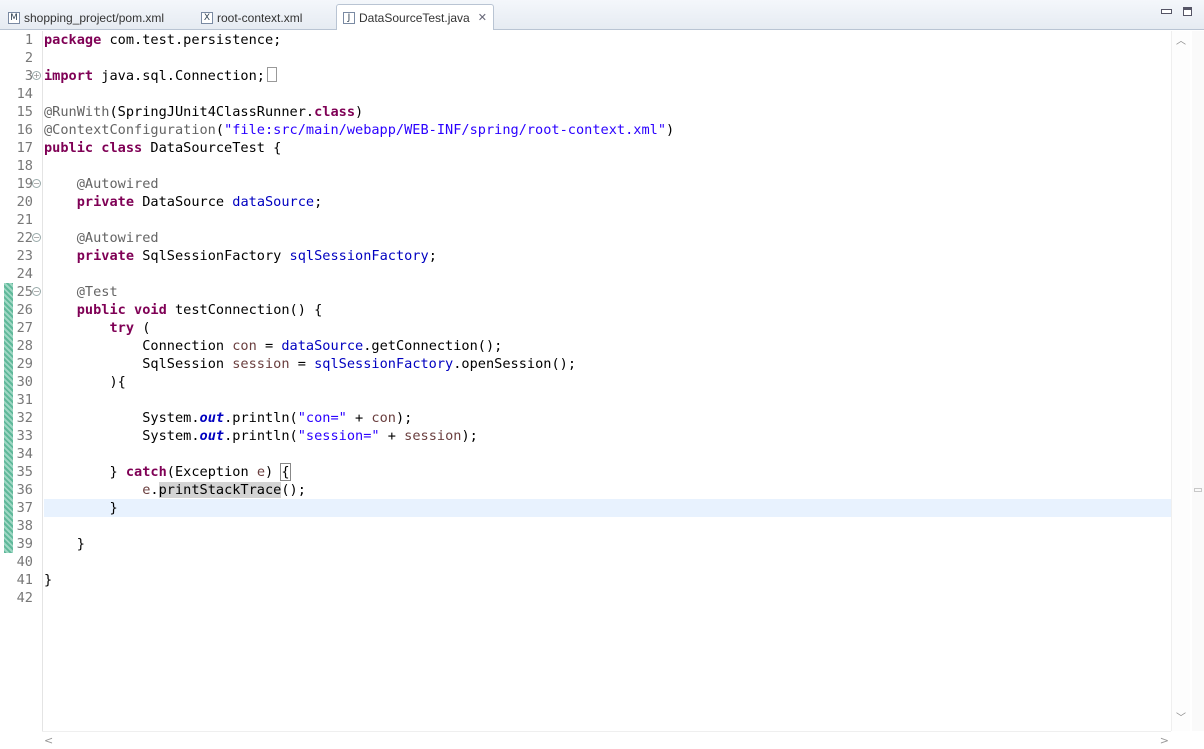  I want to click on code-line: package com.test.persistence;, so click(162, 40).